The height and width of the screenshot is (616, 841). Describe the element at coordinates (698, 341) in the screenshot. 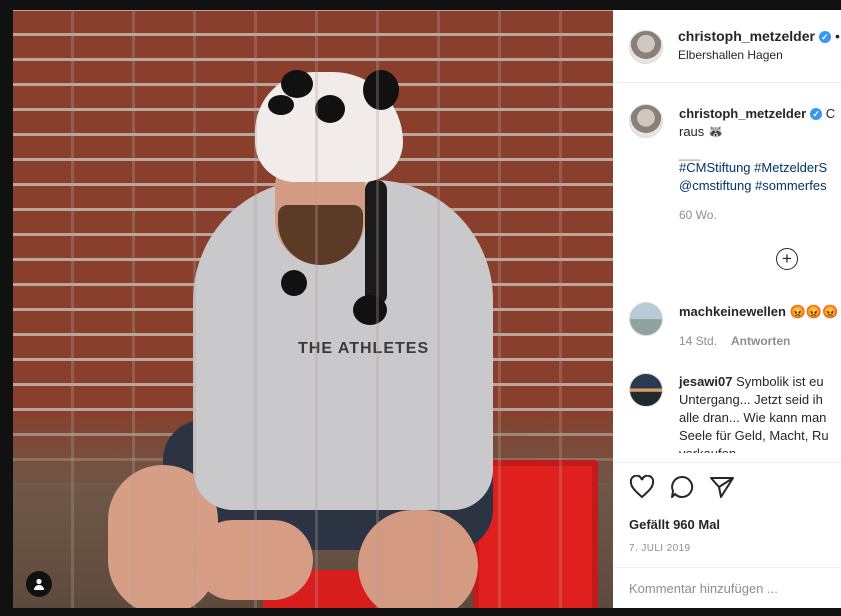

I see `comment-age: 14 Std.` at that location.